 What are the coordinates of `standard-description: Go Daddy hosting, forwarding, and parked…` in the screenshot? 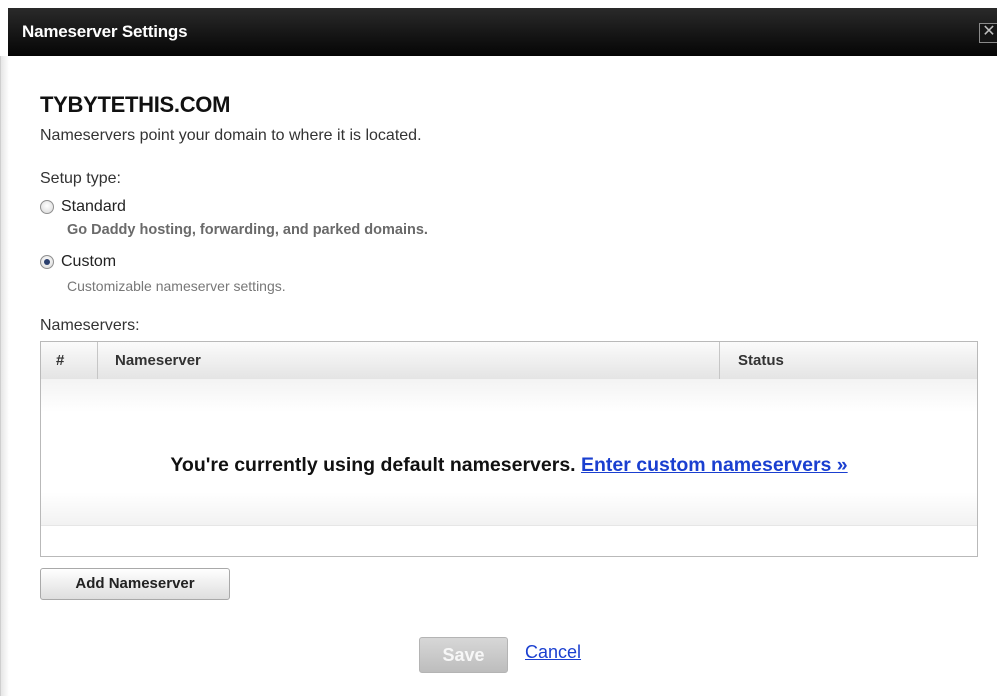 It's located at (247, 230).